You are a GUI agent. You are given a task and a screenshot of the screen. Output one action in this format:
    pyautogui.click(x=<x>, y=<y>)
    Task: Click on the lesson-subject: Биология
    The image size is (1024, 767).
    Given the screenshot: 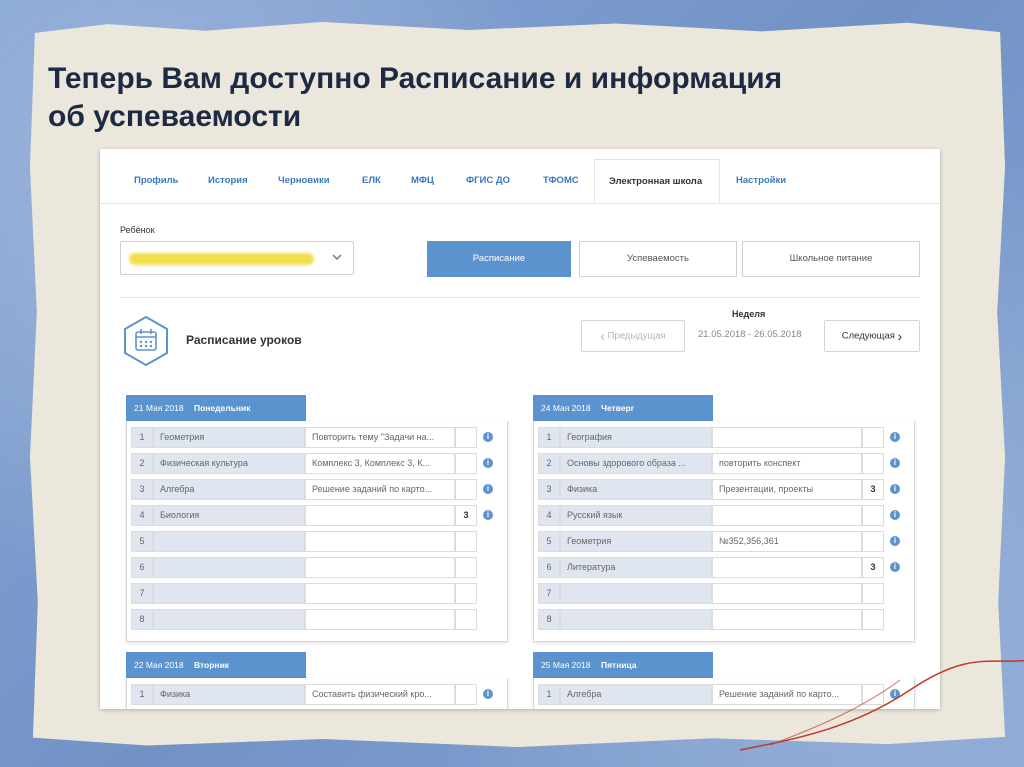 What is the action you would take?
    pyautogui.click(x=229, y=515)
    